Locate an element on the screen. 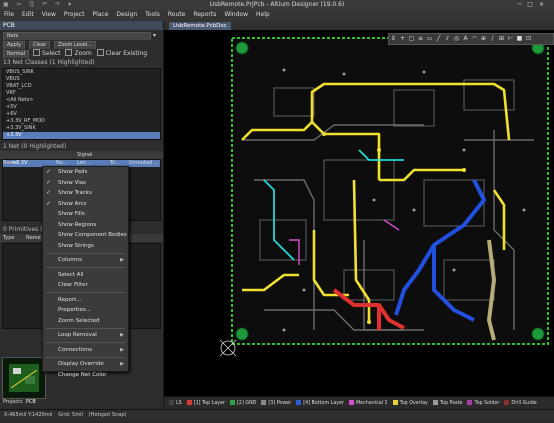  context-menu-item: ✓ Show Pads is located at coordinates (85, 172).